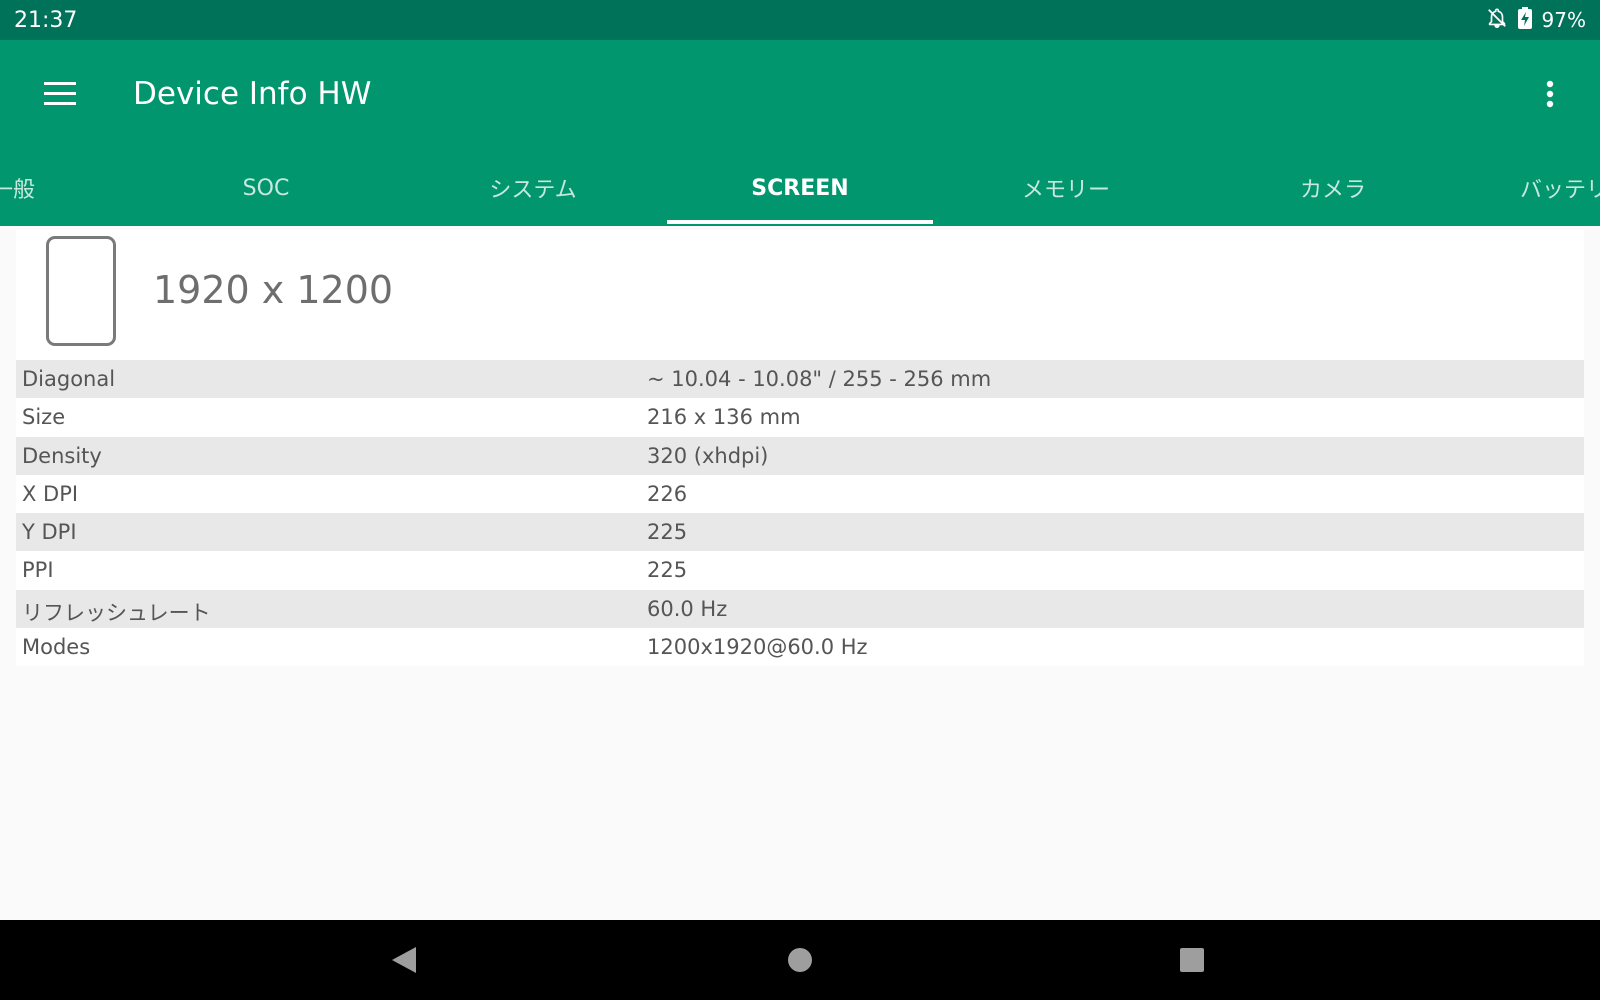 Image resolution: width=1600 pixels, height=1000 pixels. I want to click on status-bar: 21:37 97%, so click(800, 20).